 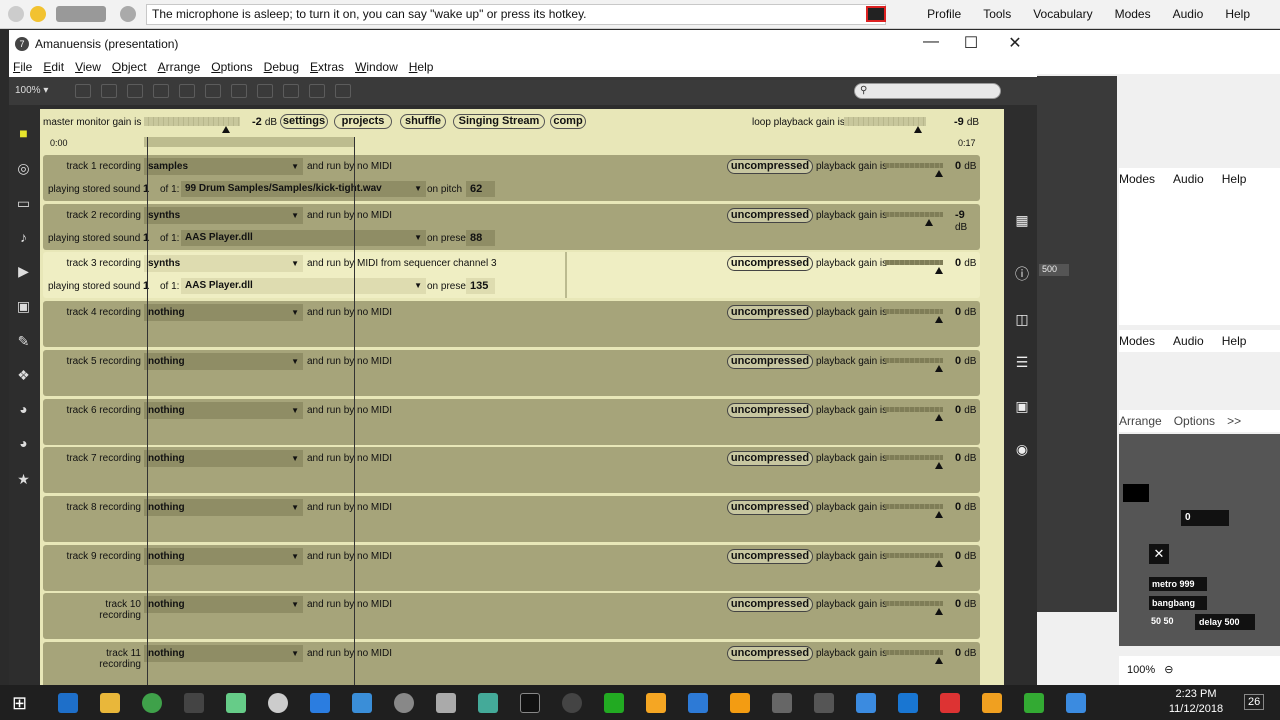 I want to click on grid-keypad-icon: ▦, so click(x=1022, y=220).